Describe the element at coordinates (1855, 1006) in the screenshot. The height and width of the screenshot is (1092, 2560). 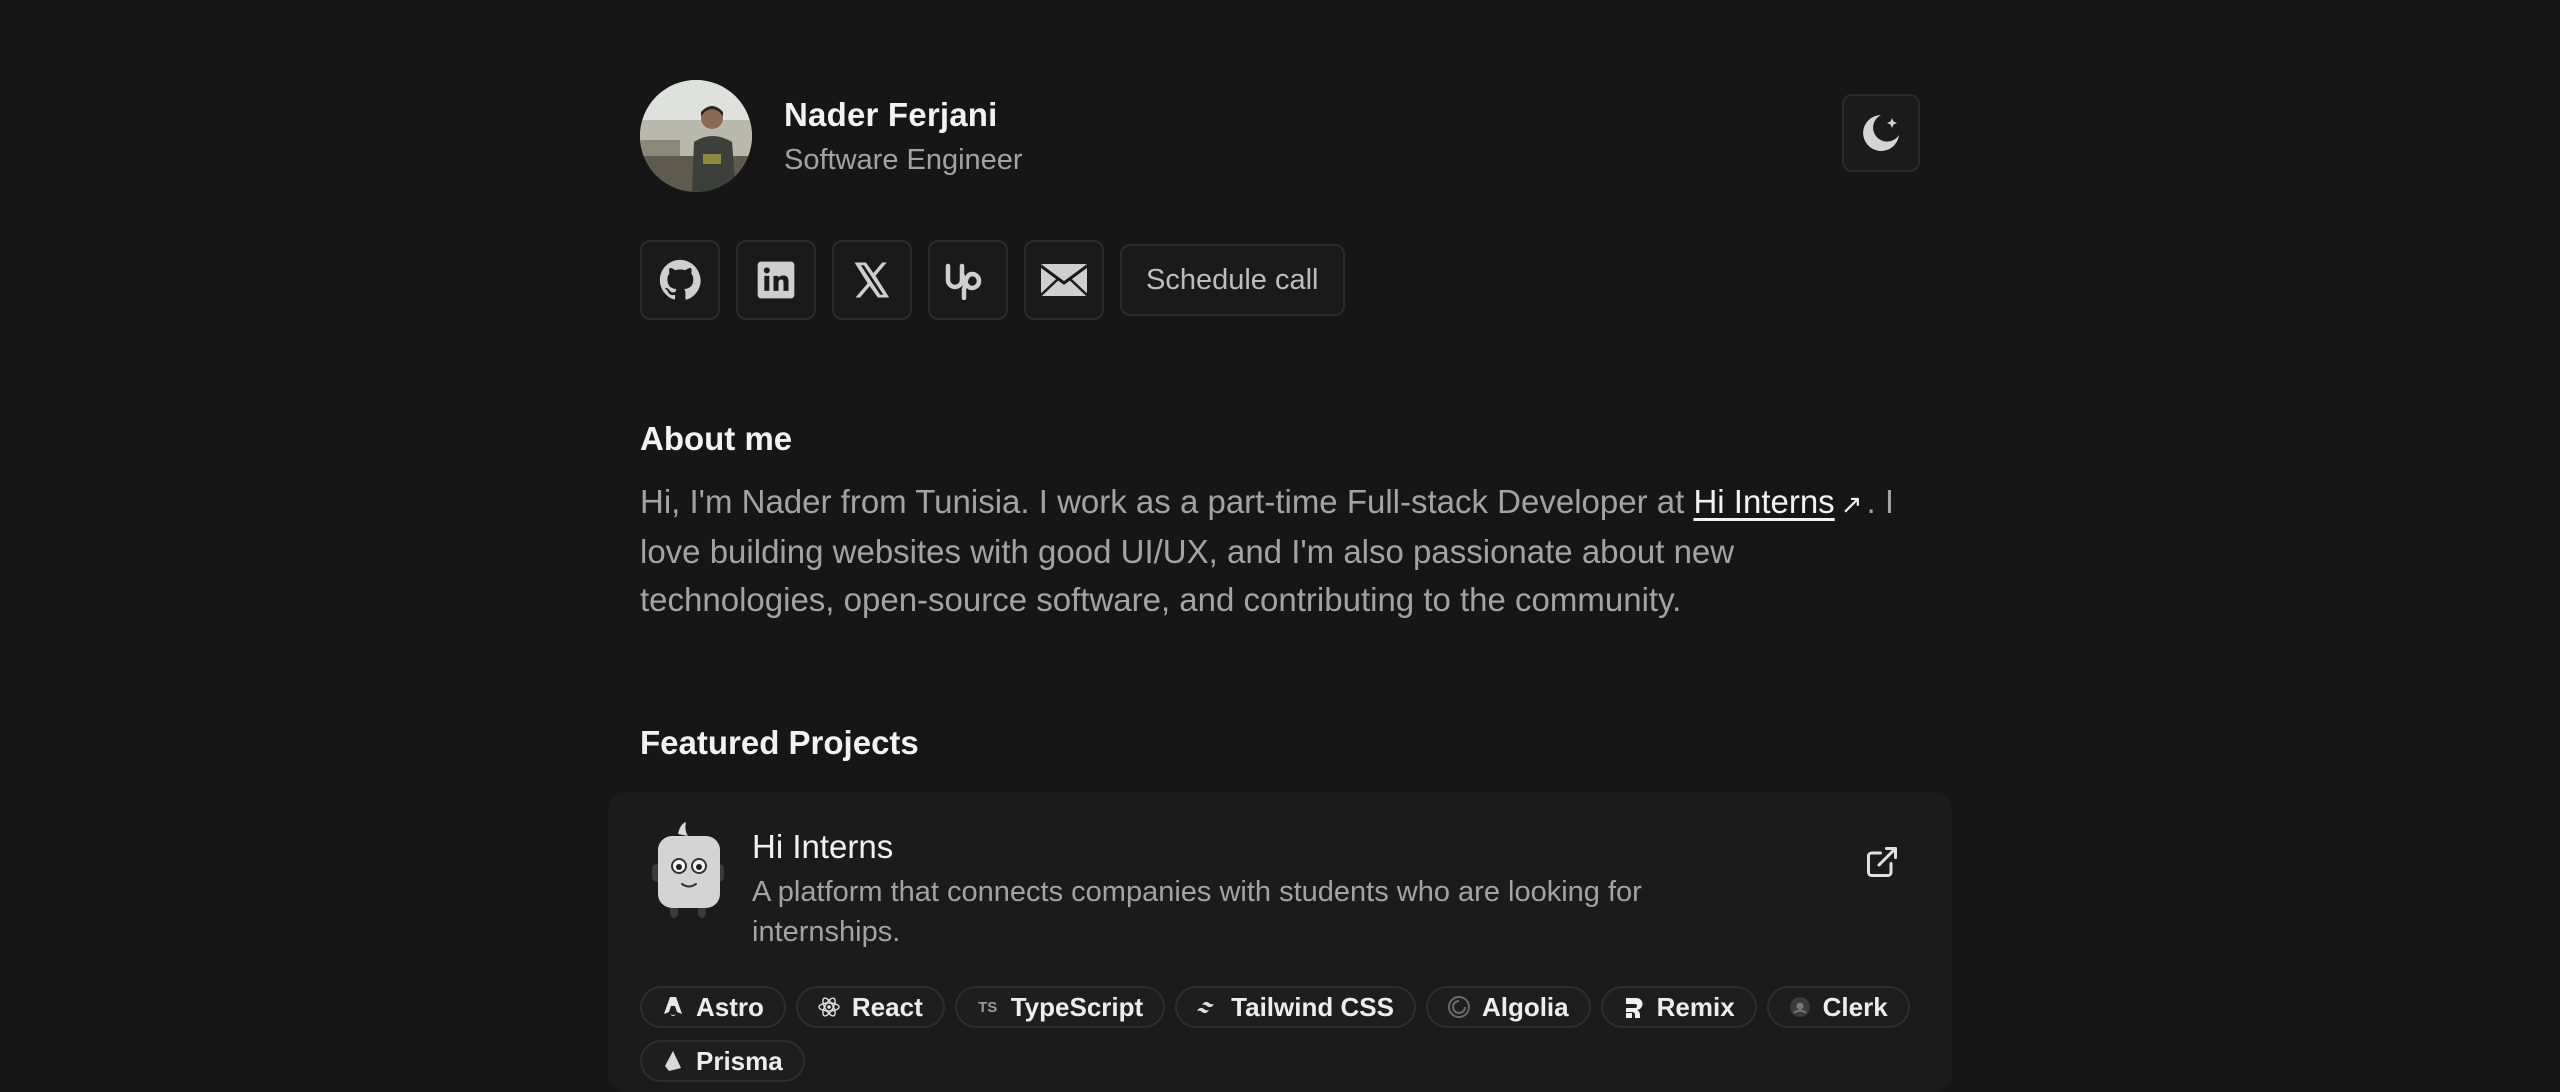
I see `tag-label: Clerk` at that location.